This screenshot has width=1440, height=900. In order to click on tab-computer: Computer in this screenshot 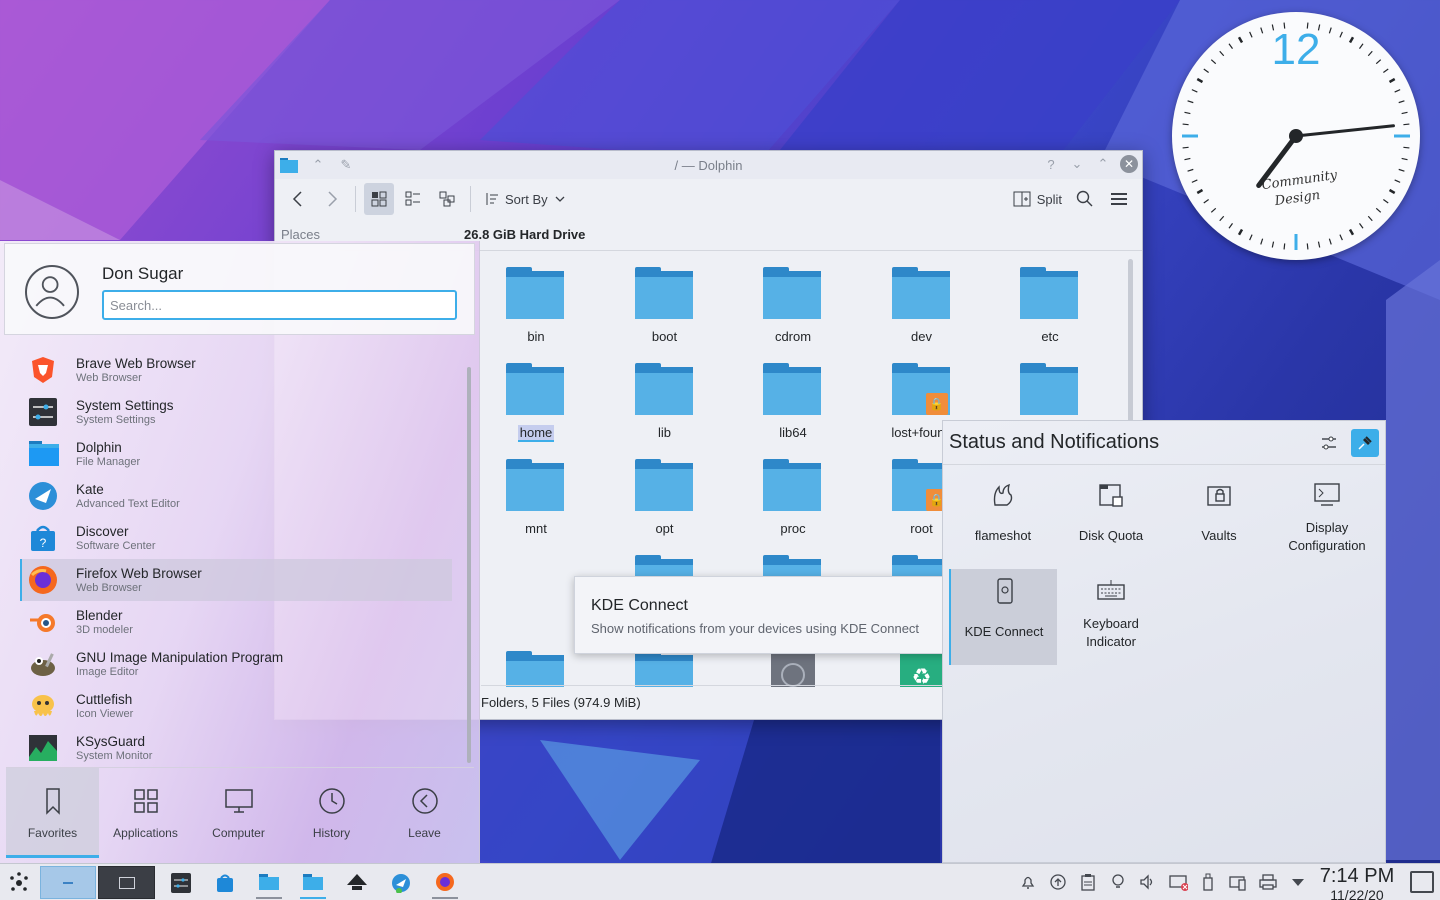, I will do `click(238, 813)`.